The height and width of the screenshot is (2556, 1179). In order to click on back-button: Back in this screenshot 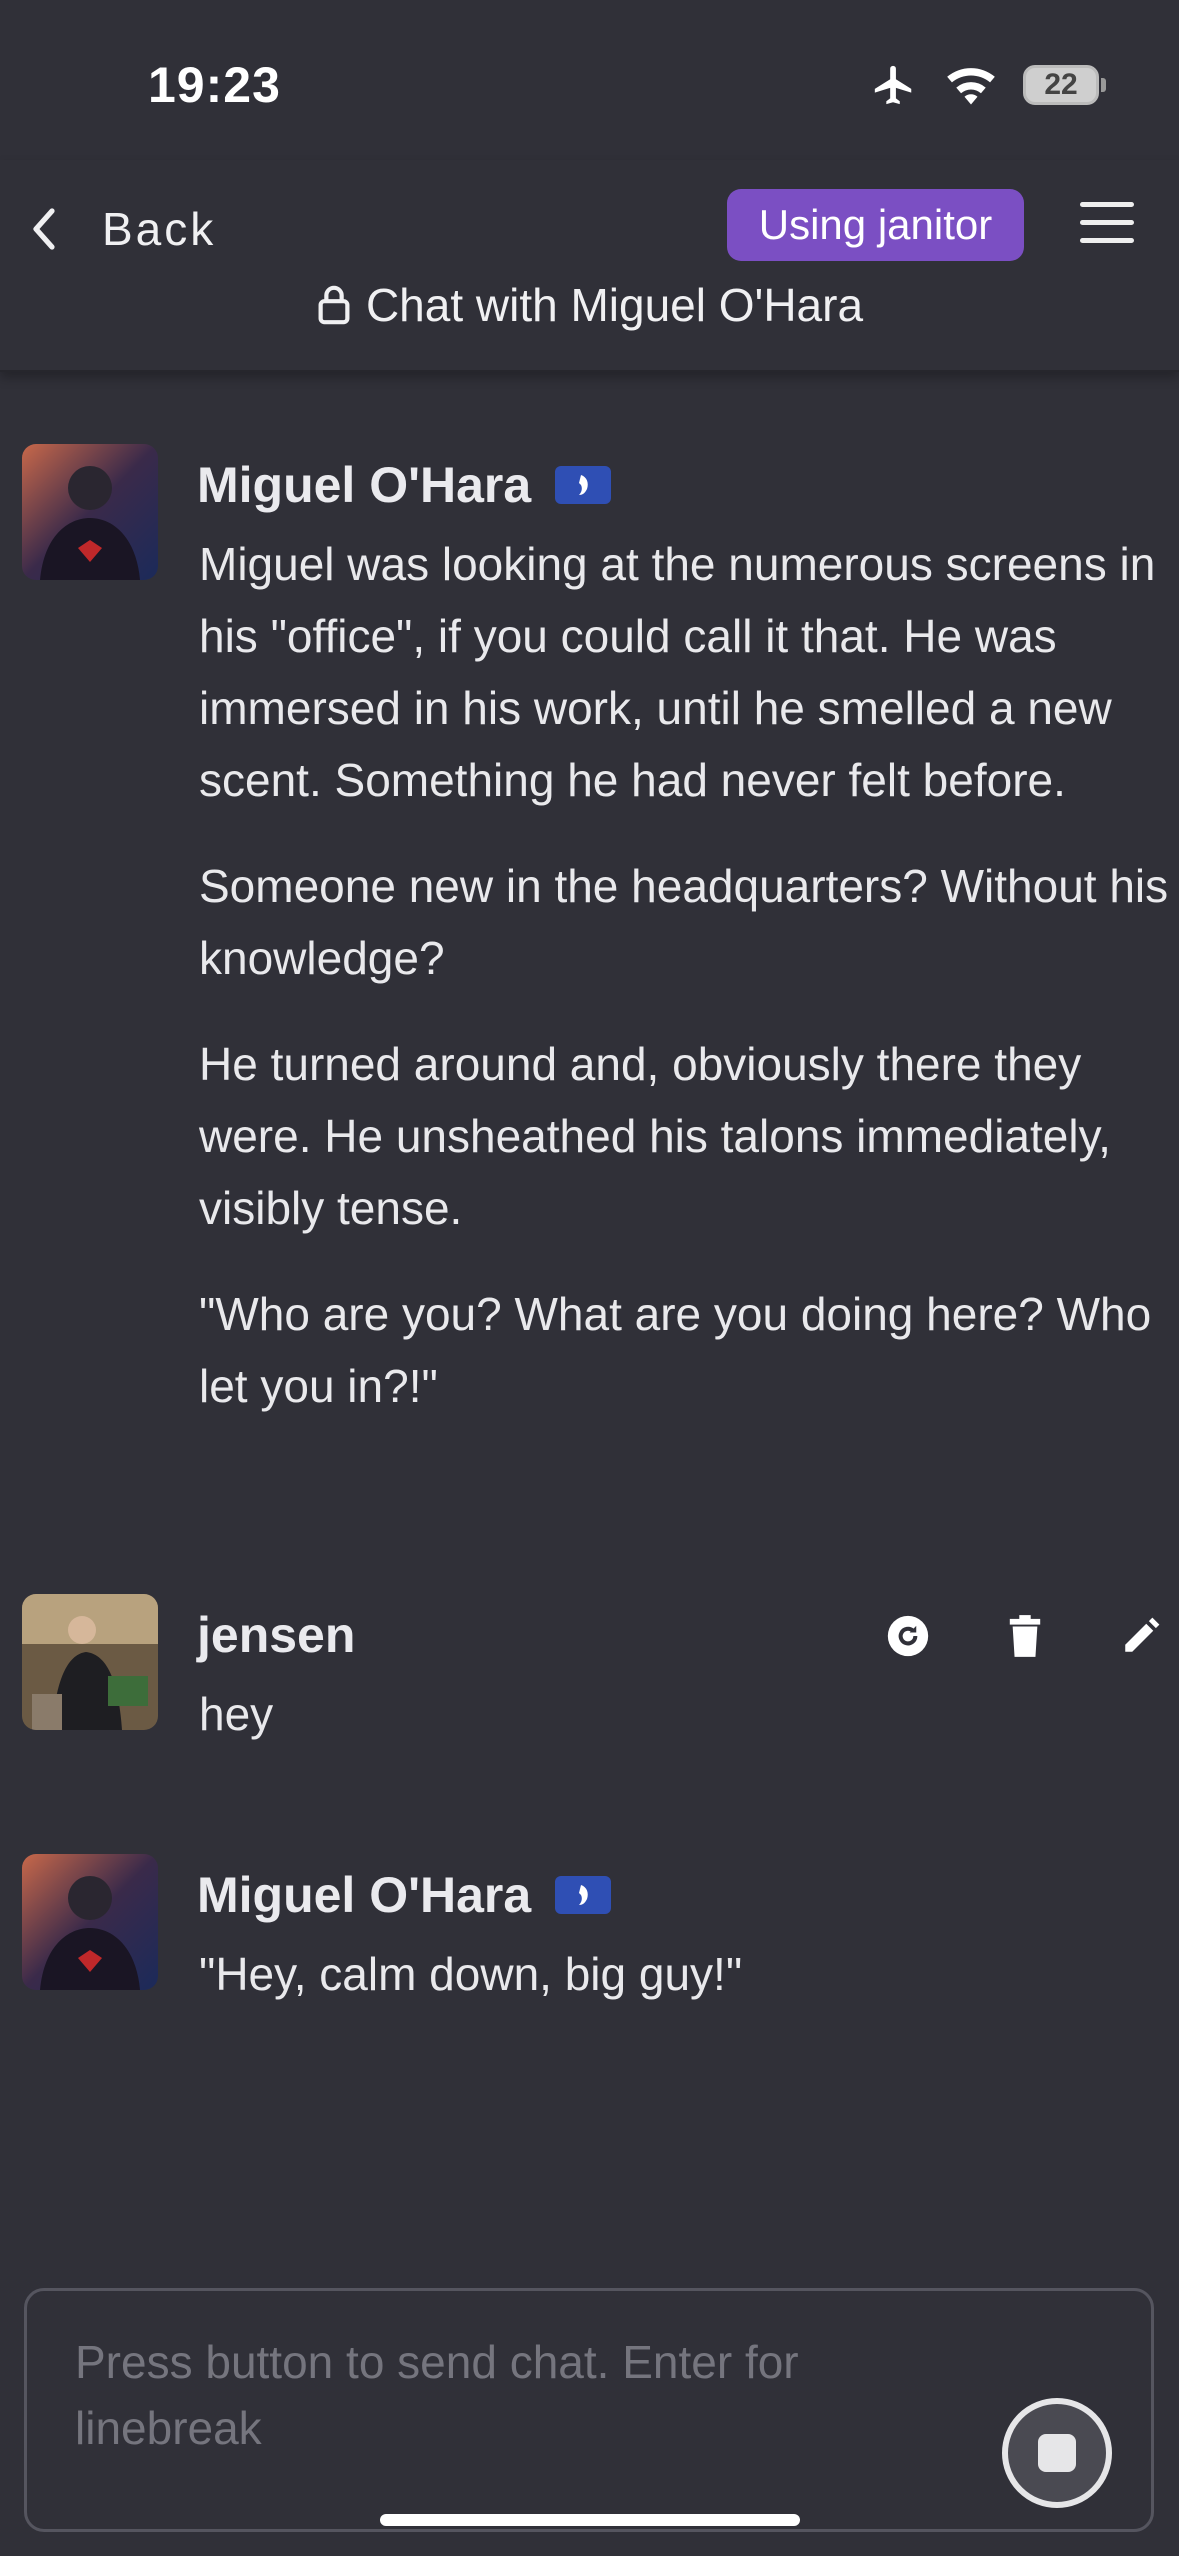, I will do `click(123, 229)`.